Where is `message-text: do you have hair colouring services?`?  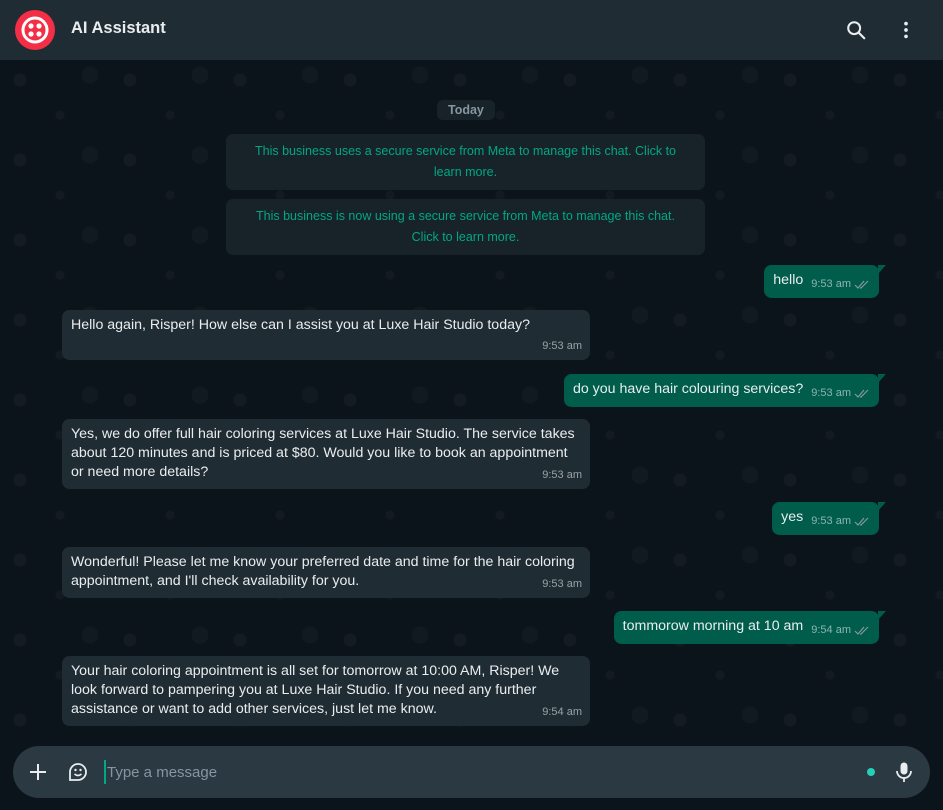 message-text: do you have hair colouring services? is located at coordinates (688, 389).